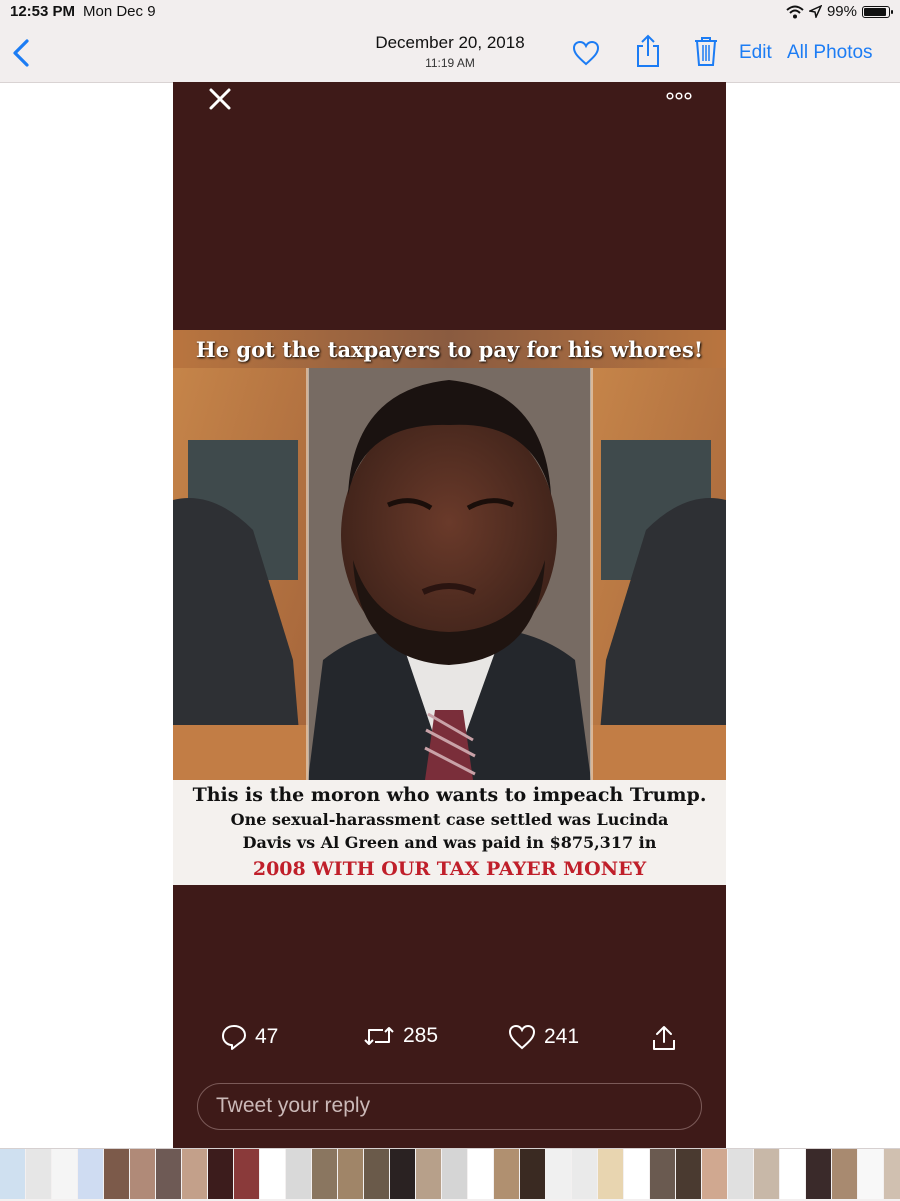 The image size is (900, 1201). I want to click on status-indicators: 99%, so click(839, 11).